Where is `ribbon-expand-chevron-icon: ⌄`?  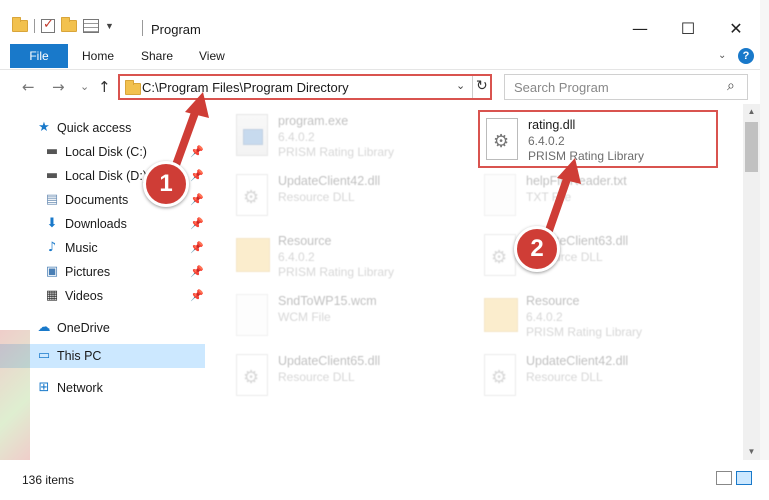
ribbon-expand-chevron-icon: ⌄ is located at coordinates (722, 55).